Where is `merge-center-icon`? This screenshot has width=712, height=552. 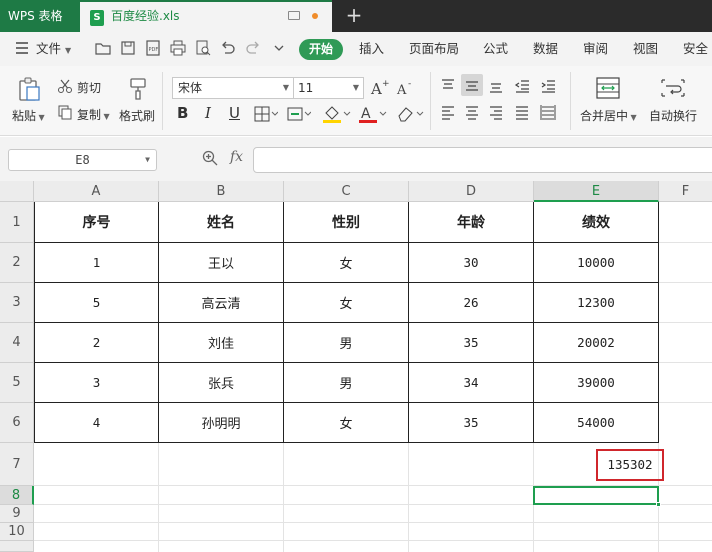 merge-center-icon is located at coordinates (608, 88).